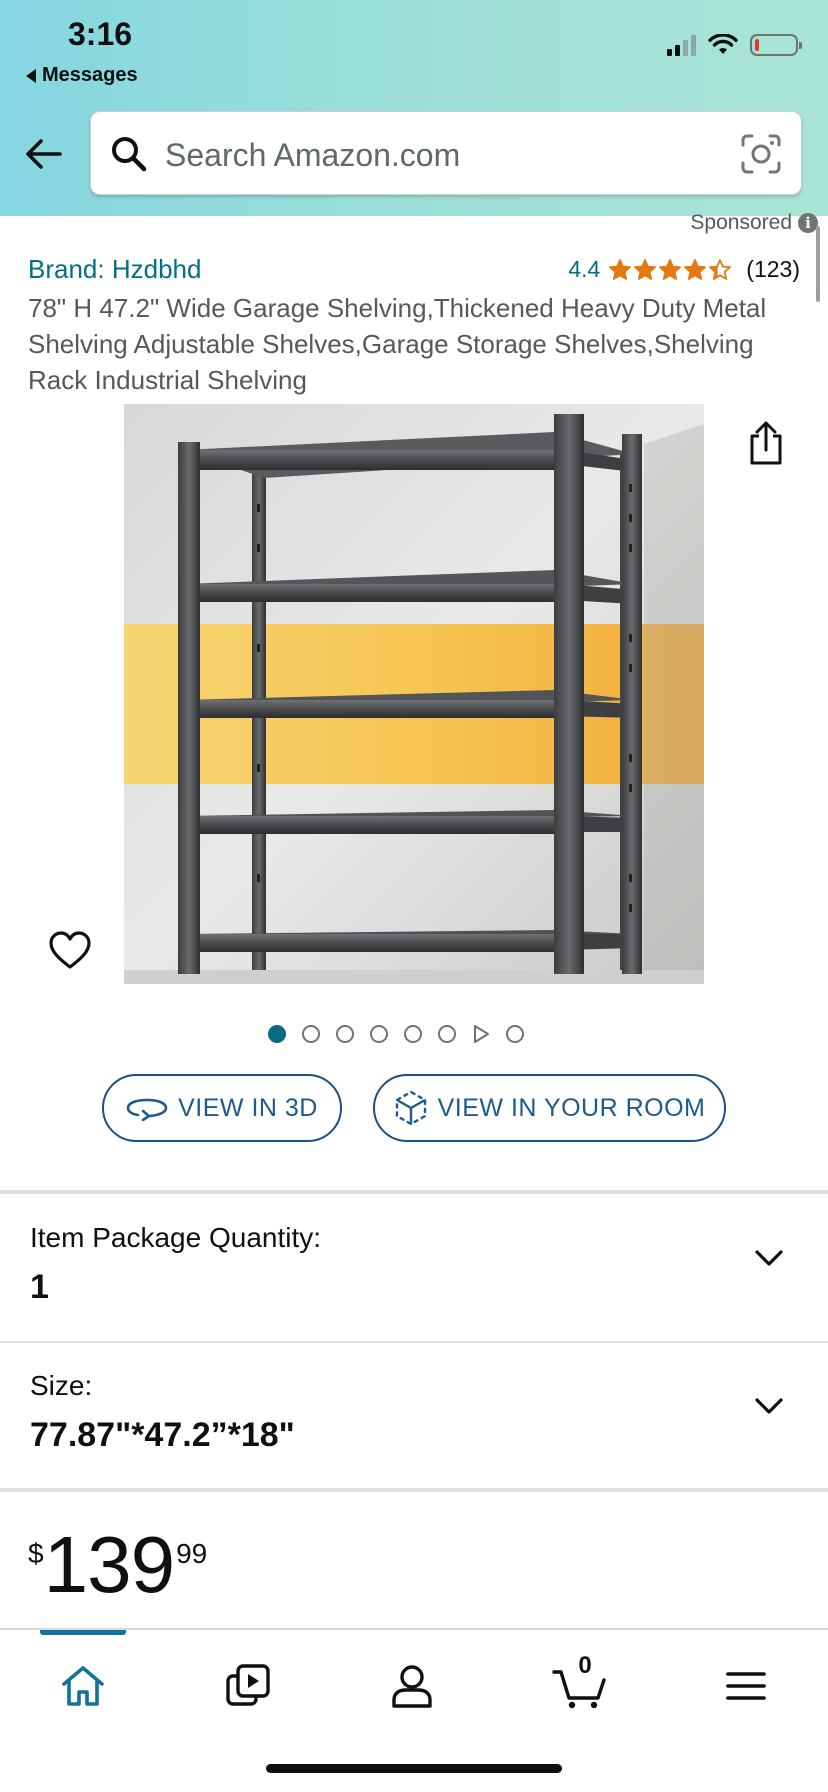 The image size is (828, 1792). Describe the element at coordinates (44, 154) in the screenshot. I see `back-arrow-icon` at that location.